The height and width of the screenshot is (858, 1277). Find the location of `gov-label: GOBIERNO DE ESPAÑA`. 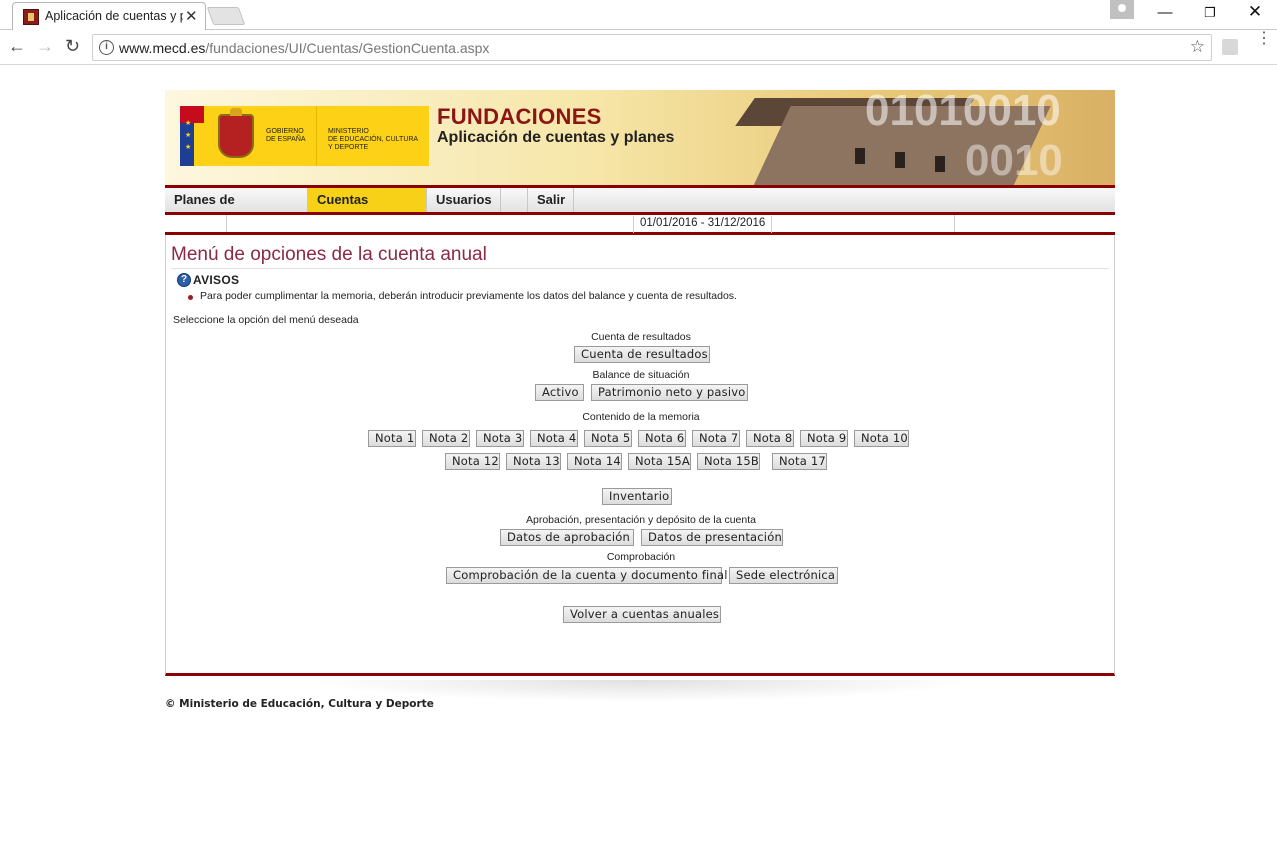

gov-label: GOBIERNO DE ESPAÑA is located at coordinates (286, 135).